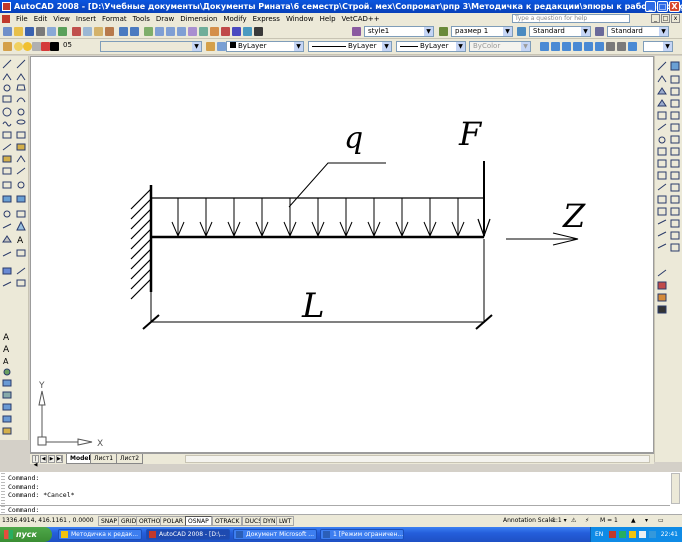 Image resolution: width=682 pixels, height=542 pixels. What do you see at coordinates (350, 46) in the screenshot?
I see `linetype-select: ByLayer ▼` at bounding box center [350, 46].